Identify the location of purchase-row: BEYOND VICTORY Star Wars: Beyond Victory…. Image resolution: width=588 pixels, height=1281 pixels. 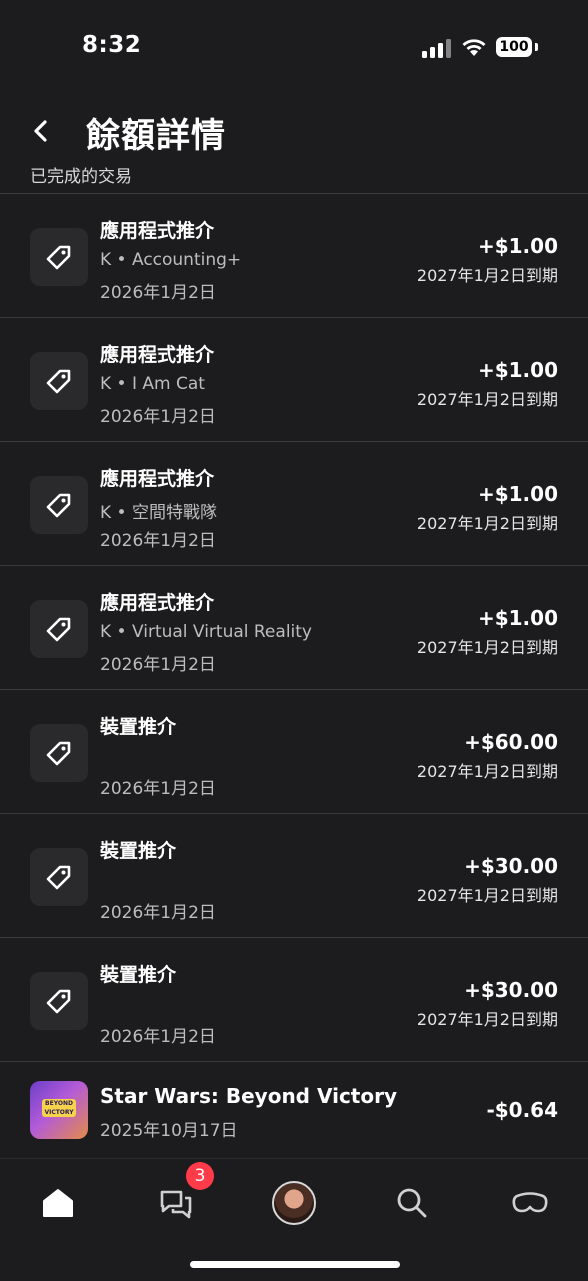
(294, 1108).